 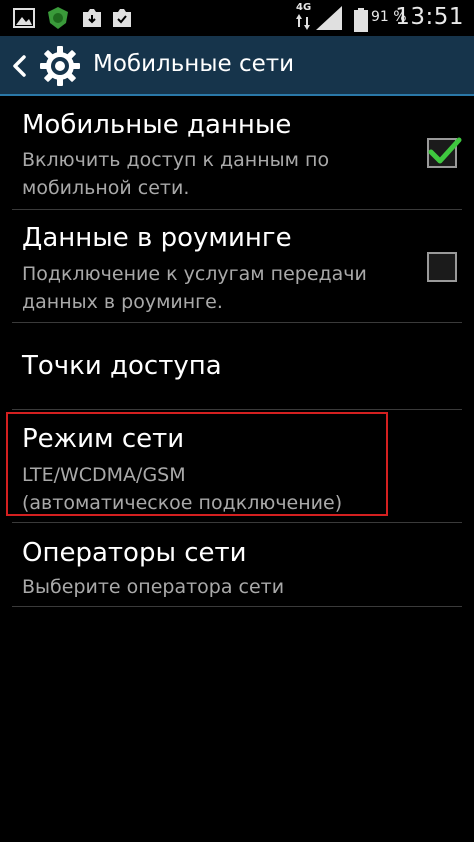 What do you see at coordinates (134, 553) in the screenshot?
I see `network-operators-title: Операторы сети` at bounding box center [134, 553].